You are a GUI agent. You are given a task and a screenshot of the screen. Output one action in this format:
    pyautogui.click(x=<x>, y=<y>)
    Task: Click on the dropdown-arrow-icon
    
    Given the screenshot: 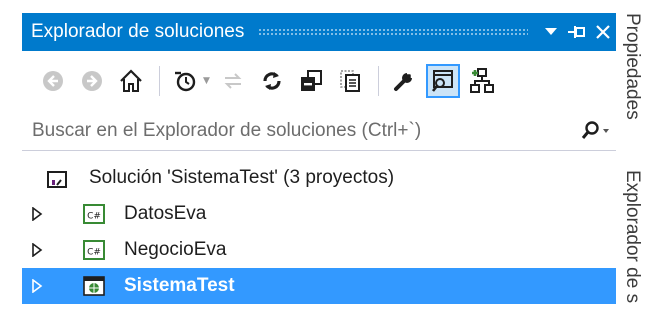 What is the action you would take?
    pyautogui.click(x=551, y=31)
    